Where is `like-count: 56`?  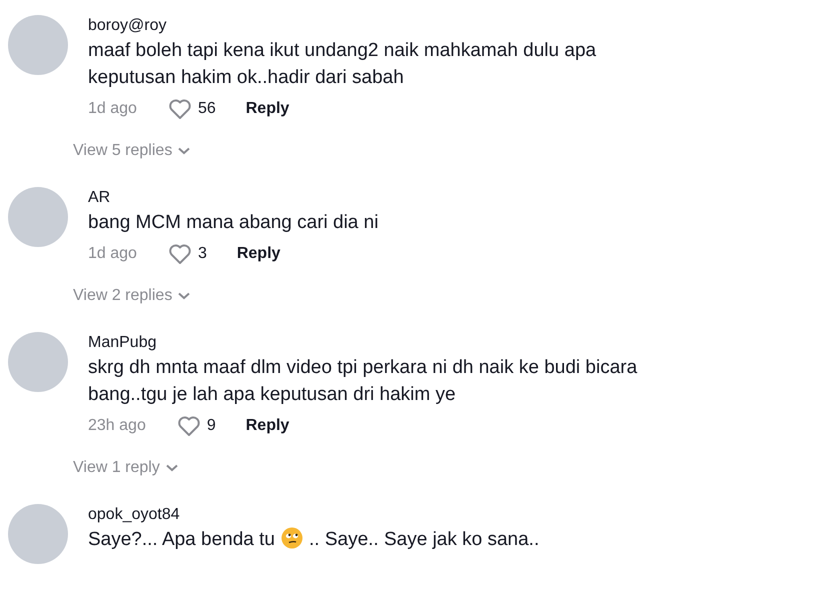 like-count: 56 is located at coordinates (207, 109).